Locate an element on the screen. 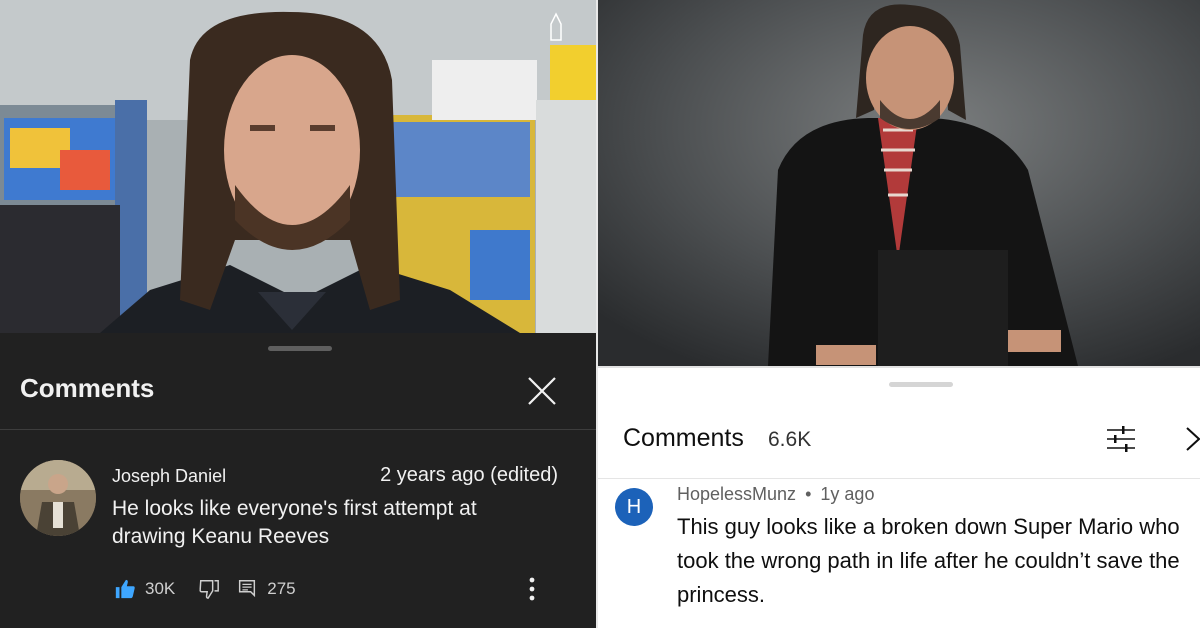 This screenshot has height=628, width=1200. comment-menu-button is located at coordinates (532, 589).